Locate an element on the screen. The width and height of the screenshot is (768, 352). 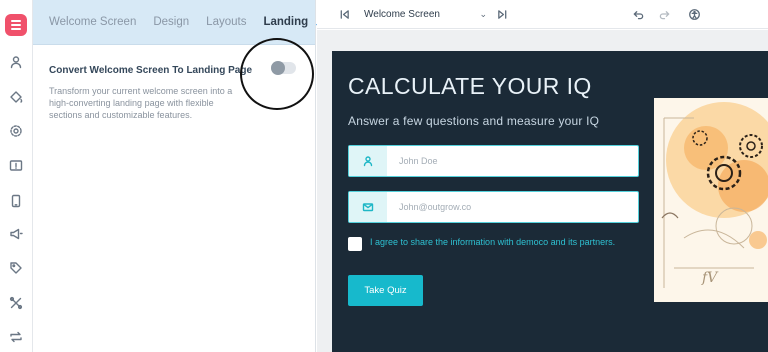
accessibility-icon is located at coordinates (694, 14).